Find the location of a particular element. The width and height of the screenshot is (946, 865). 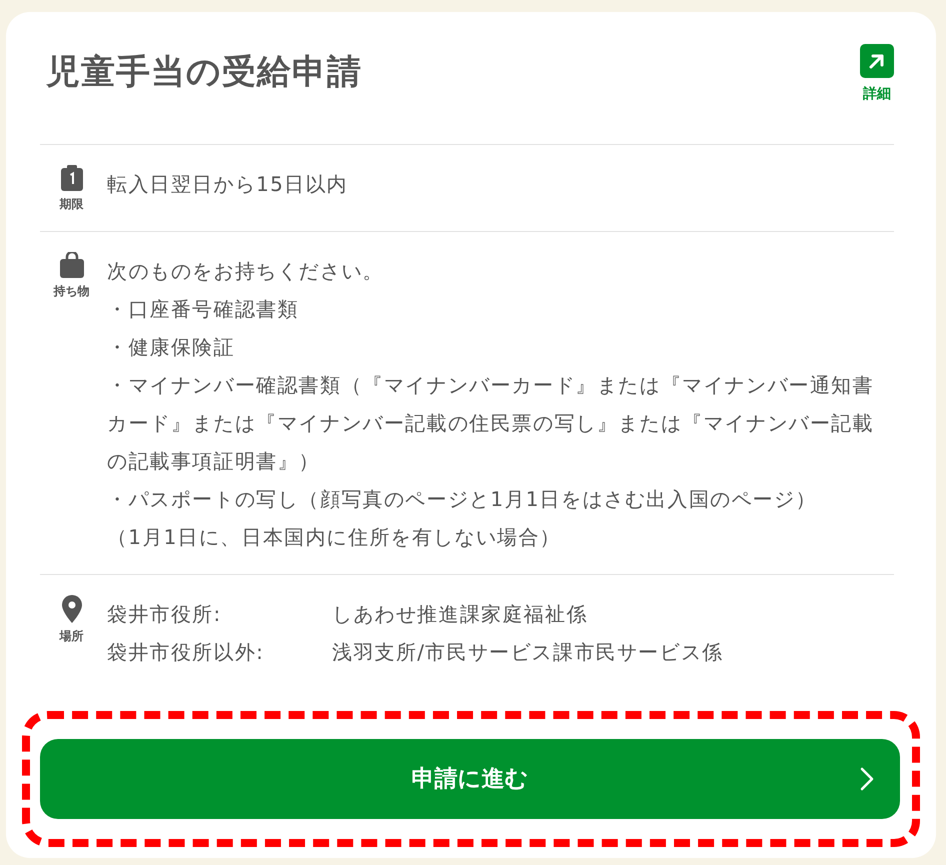

info-text: ・マイナンバー確認書類（『マイナンバーカード』または『マイナンバー通知書カード』または『マイナンバー記載の住民票の写し』または『マイナンバー記載の記載事項証明書』） is located at coordinates (491, 423).